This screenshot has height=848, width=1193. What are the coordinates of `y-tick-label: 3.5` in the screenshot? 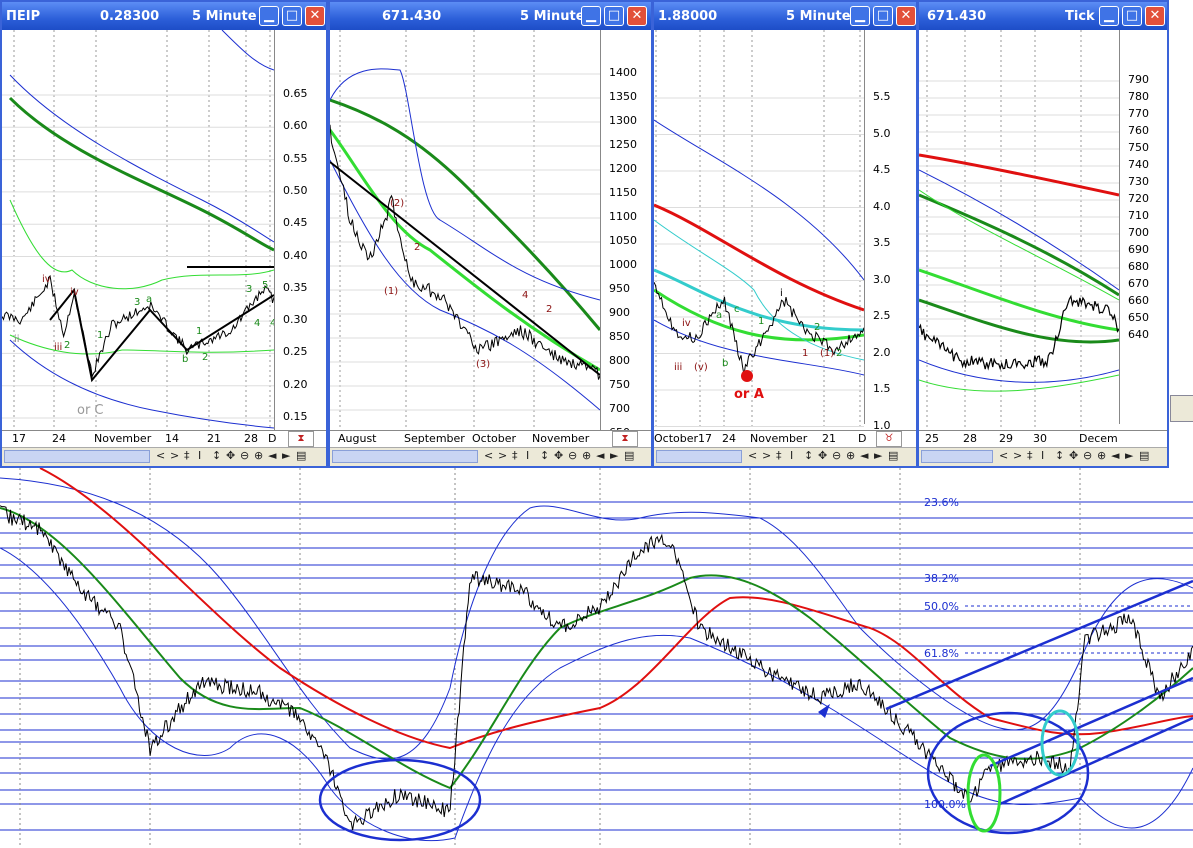 It's located at (882, 242).